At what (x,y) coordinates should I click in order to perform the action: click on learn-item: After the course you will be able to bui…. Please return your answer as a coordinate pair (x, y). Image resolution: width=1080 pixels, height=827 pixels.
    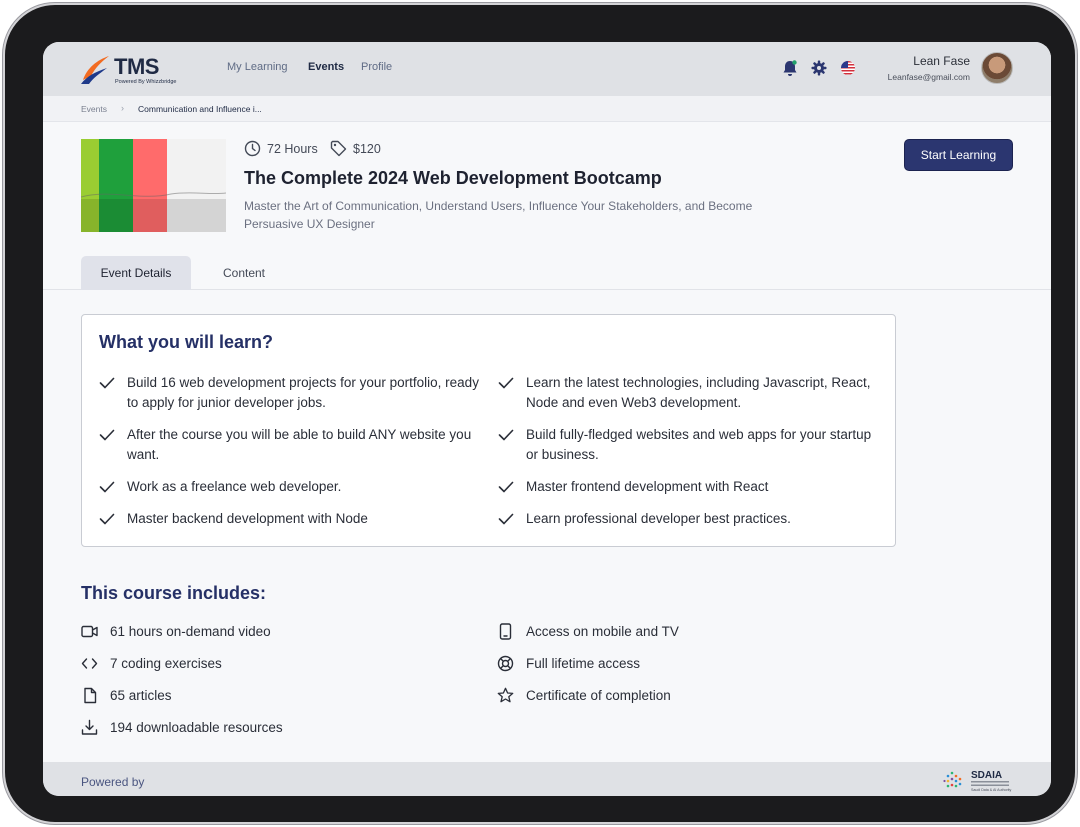
    Looking at the image, I should click on (289, 445).